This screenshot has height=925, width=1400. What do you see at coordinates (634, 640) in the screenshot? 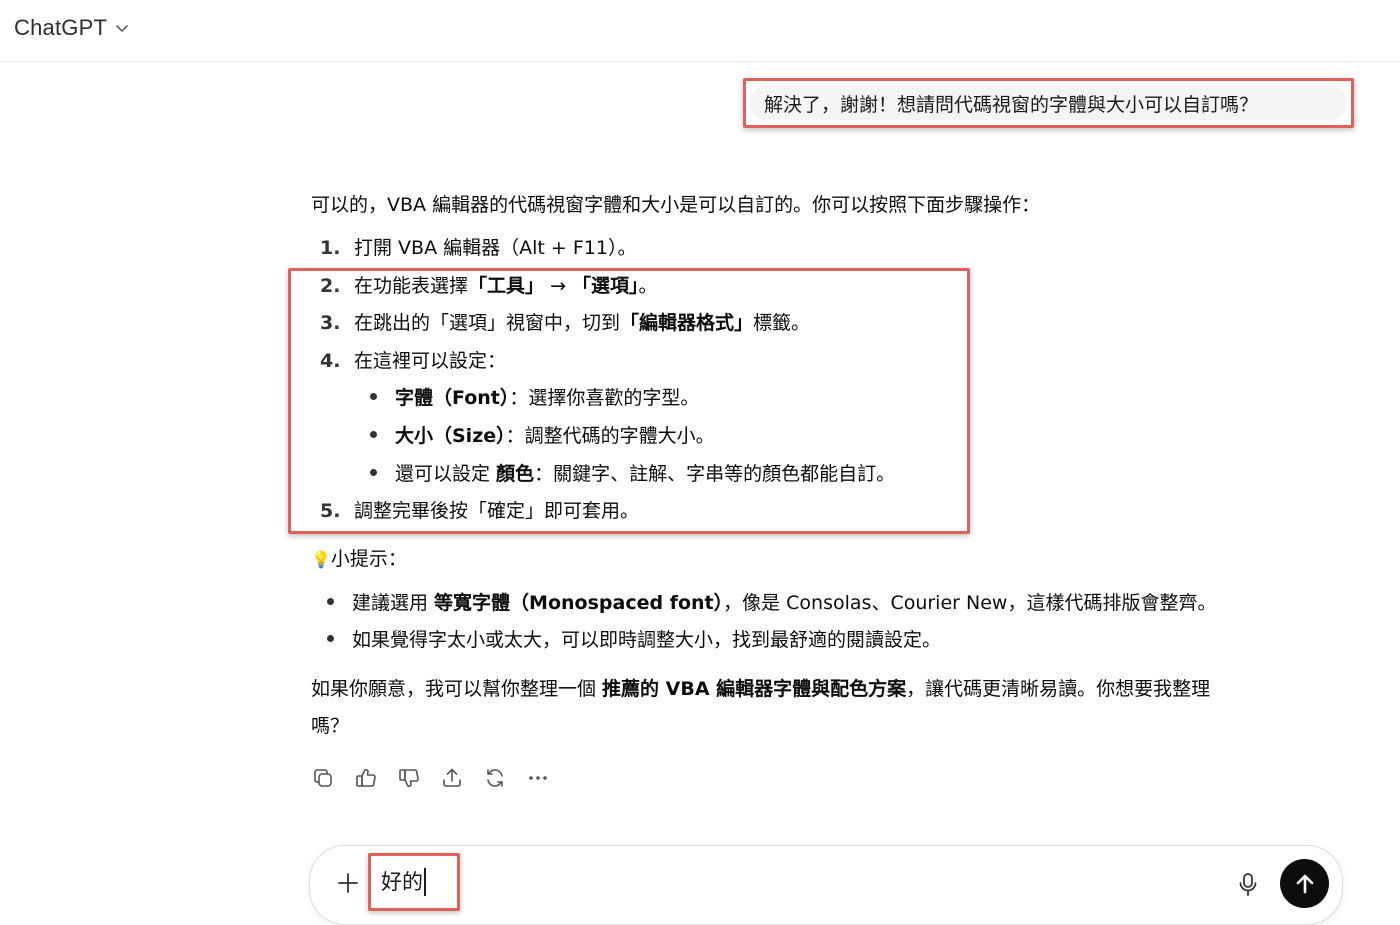
I see `tip-item: 如果覺得字太小或太大，可以即時調整大小，找到最舒適的閱讀設定。` at bounding box center [634, 640].